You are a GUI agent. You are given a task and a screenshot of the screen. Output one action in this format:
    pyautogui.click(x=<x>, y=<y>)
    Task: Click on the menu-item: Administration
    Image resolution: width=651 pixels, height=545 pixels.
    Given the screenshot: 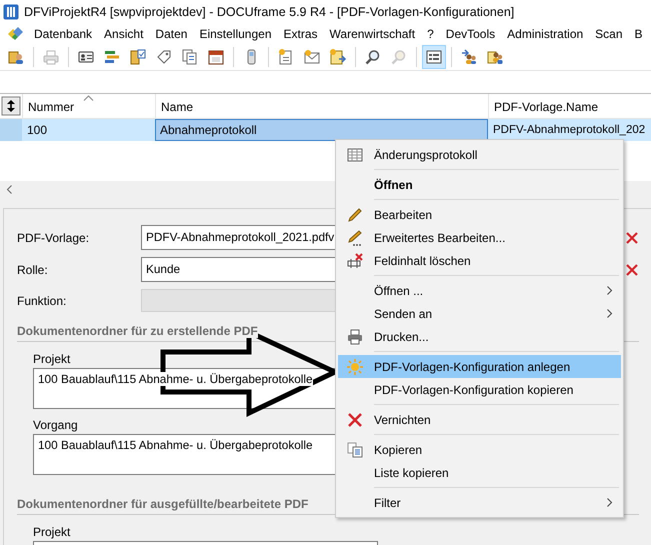 What is the action you would take?
    pyautogui.click(x=545, y=34)
    